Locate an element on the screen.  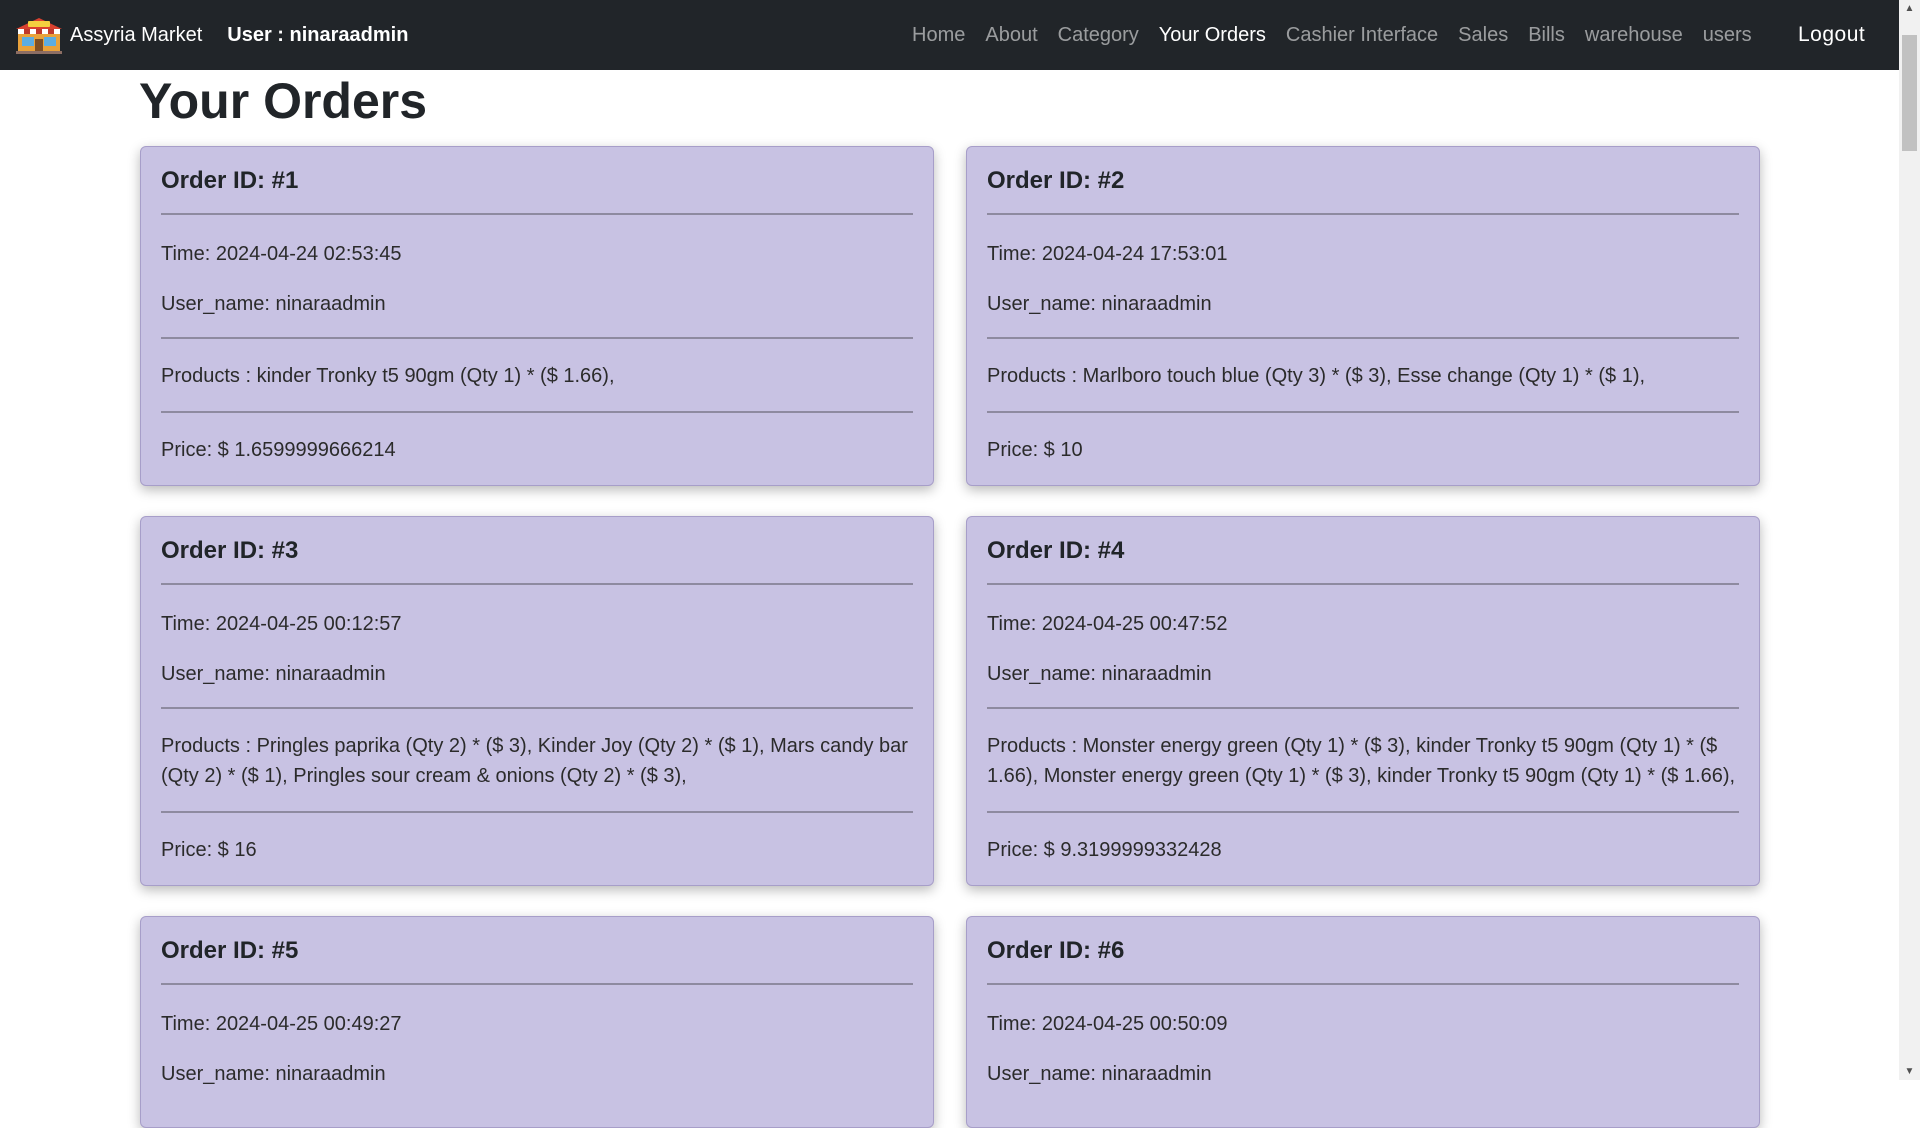
scroll-up-arrow-icon: ▲ is located at coordinates (1909, 8).